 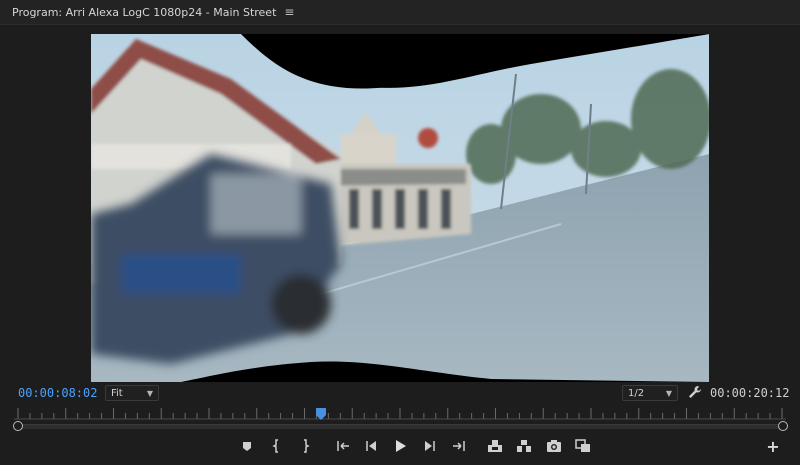 What do you see at coordinates (400, 446) in the screenshot?
I see `play-icon` at bounding box center [400, 446].